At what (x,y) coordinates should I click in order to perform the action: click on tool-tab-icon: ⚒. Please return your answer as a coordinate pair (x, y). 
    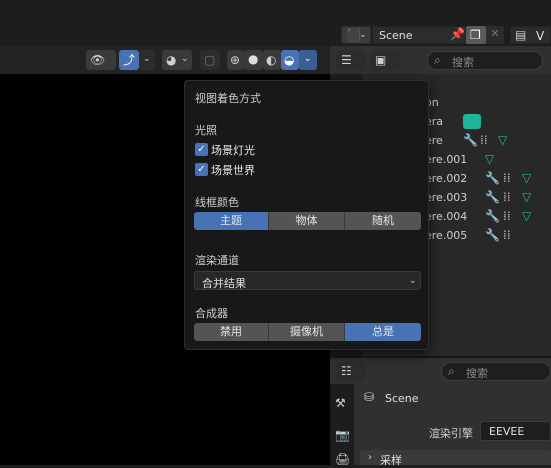
    Looking at the image, I should click on (340, 403).